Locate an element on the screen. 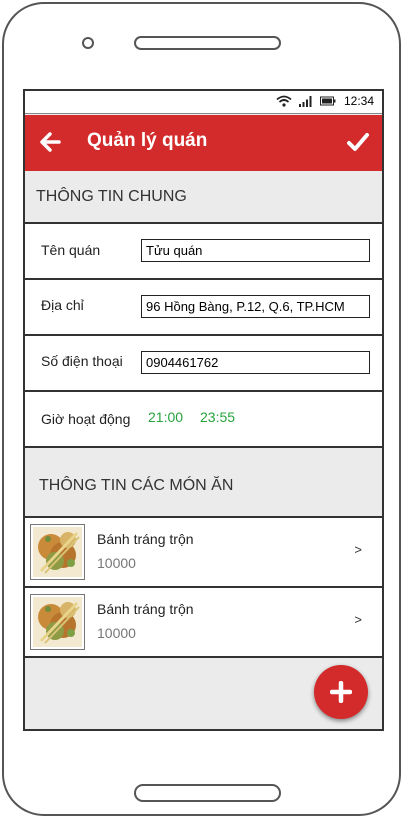 The width and height of the screenshot is (407, 820). home-button is located at coordinates (207, 793).